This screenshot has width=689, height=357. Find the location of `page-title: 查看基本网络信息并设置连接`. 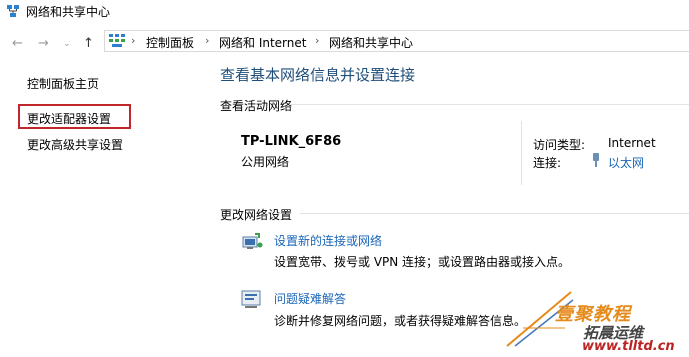

page-title: 查看基本网络信息并设置连接 is located at coordinates (318, 75).